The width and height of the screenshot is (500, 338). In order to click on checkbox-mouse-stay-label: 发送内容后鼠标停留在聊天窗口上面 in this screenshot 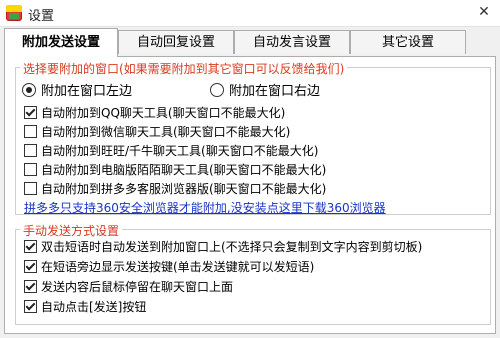, I will do `click(137, 287)`.